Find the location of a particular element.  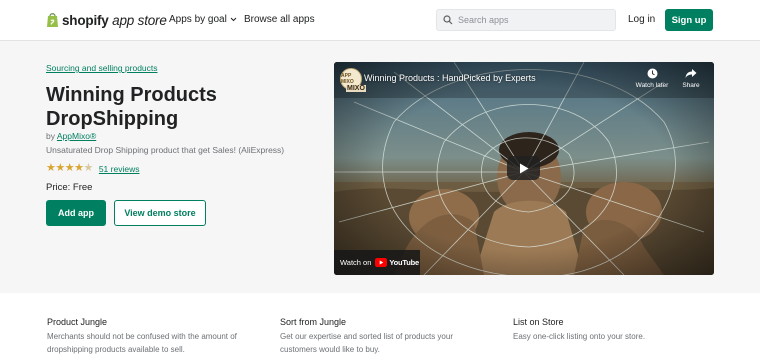

signup-button: Sign up is located at coordinates (689, 20).